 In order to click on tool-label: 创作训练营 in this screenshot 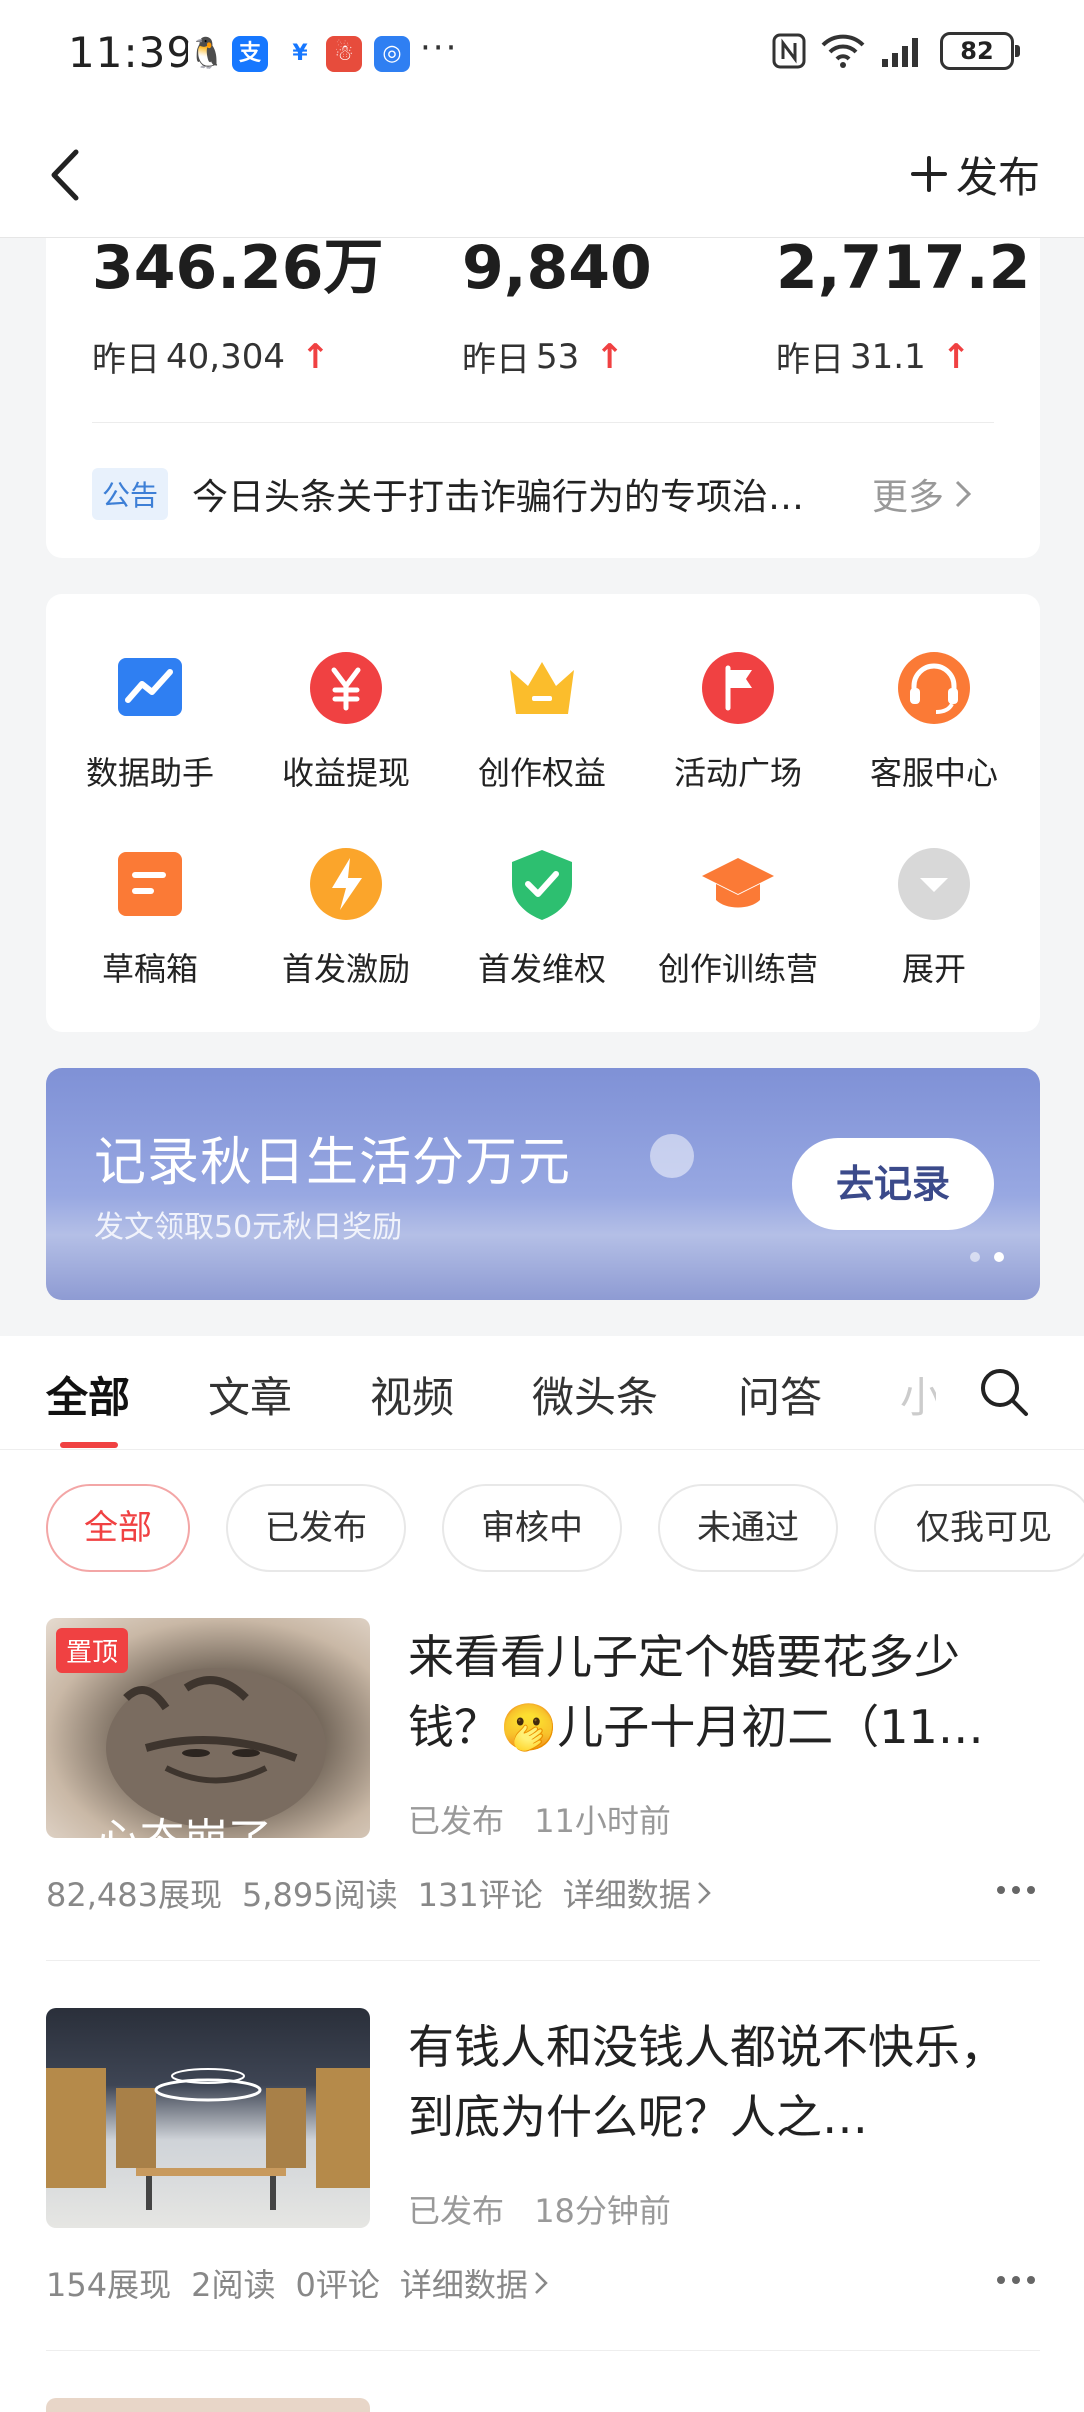, I will do `click(737, 969)`.